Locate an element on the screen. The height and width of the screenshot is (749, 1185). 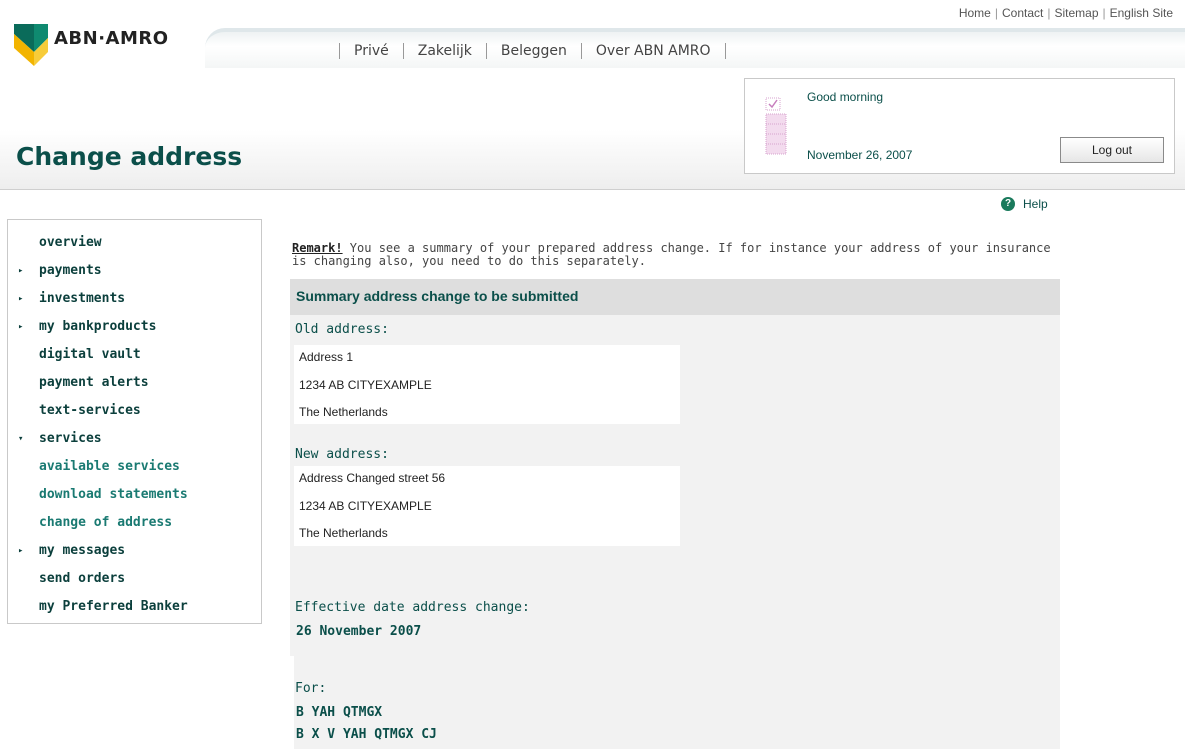
sidebar-item-payment-alerts: payment alerts is located at coordinates (134, 383).